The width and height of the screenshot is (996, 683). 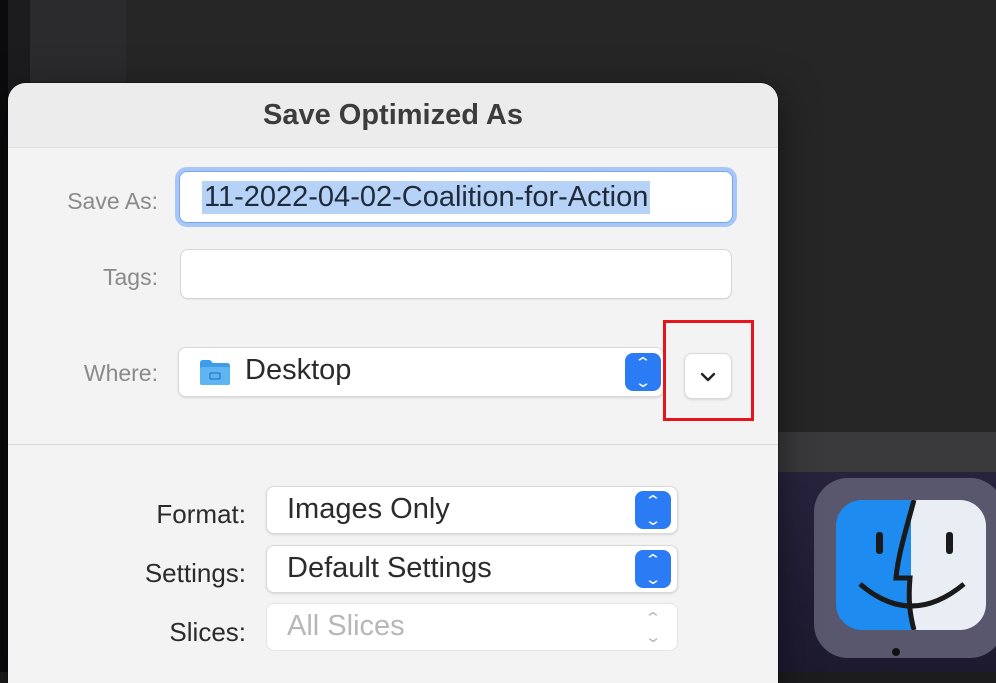 What do you see at coordinates (112, 201) in the screenshot?
I see `save-as-label: Save As:` at bounding box center [112, 201].